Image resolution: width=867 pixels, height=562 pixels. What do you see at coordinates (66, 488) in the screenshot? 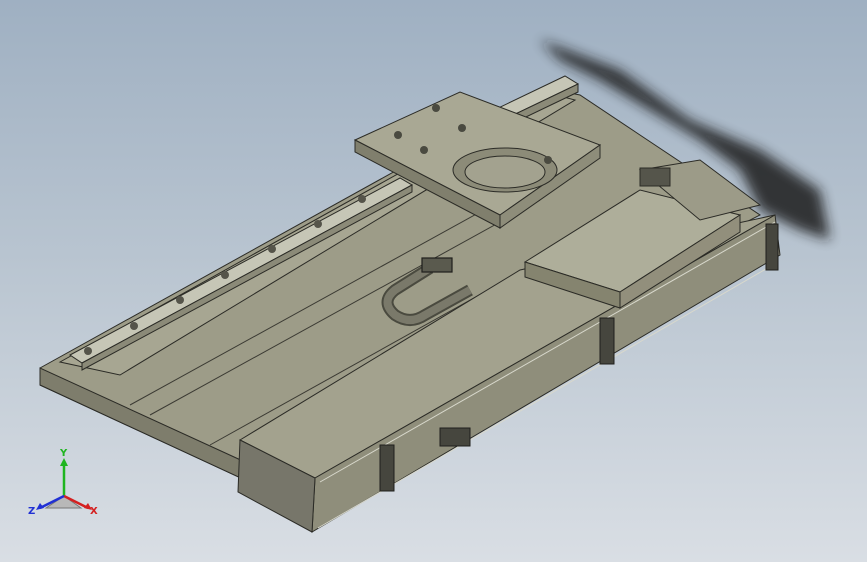
I see `coordinate-triad: Y X Z` at bounding box center [66, 488].